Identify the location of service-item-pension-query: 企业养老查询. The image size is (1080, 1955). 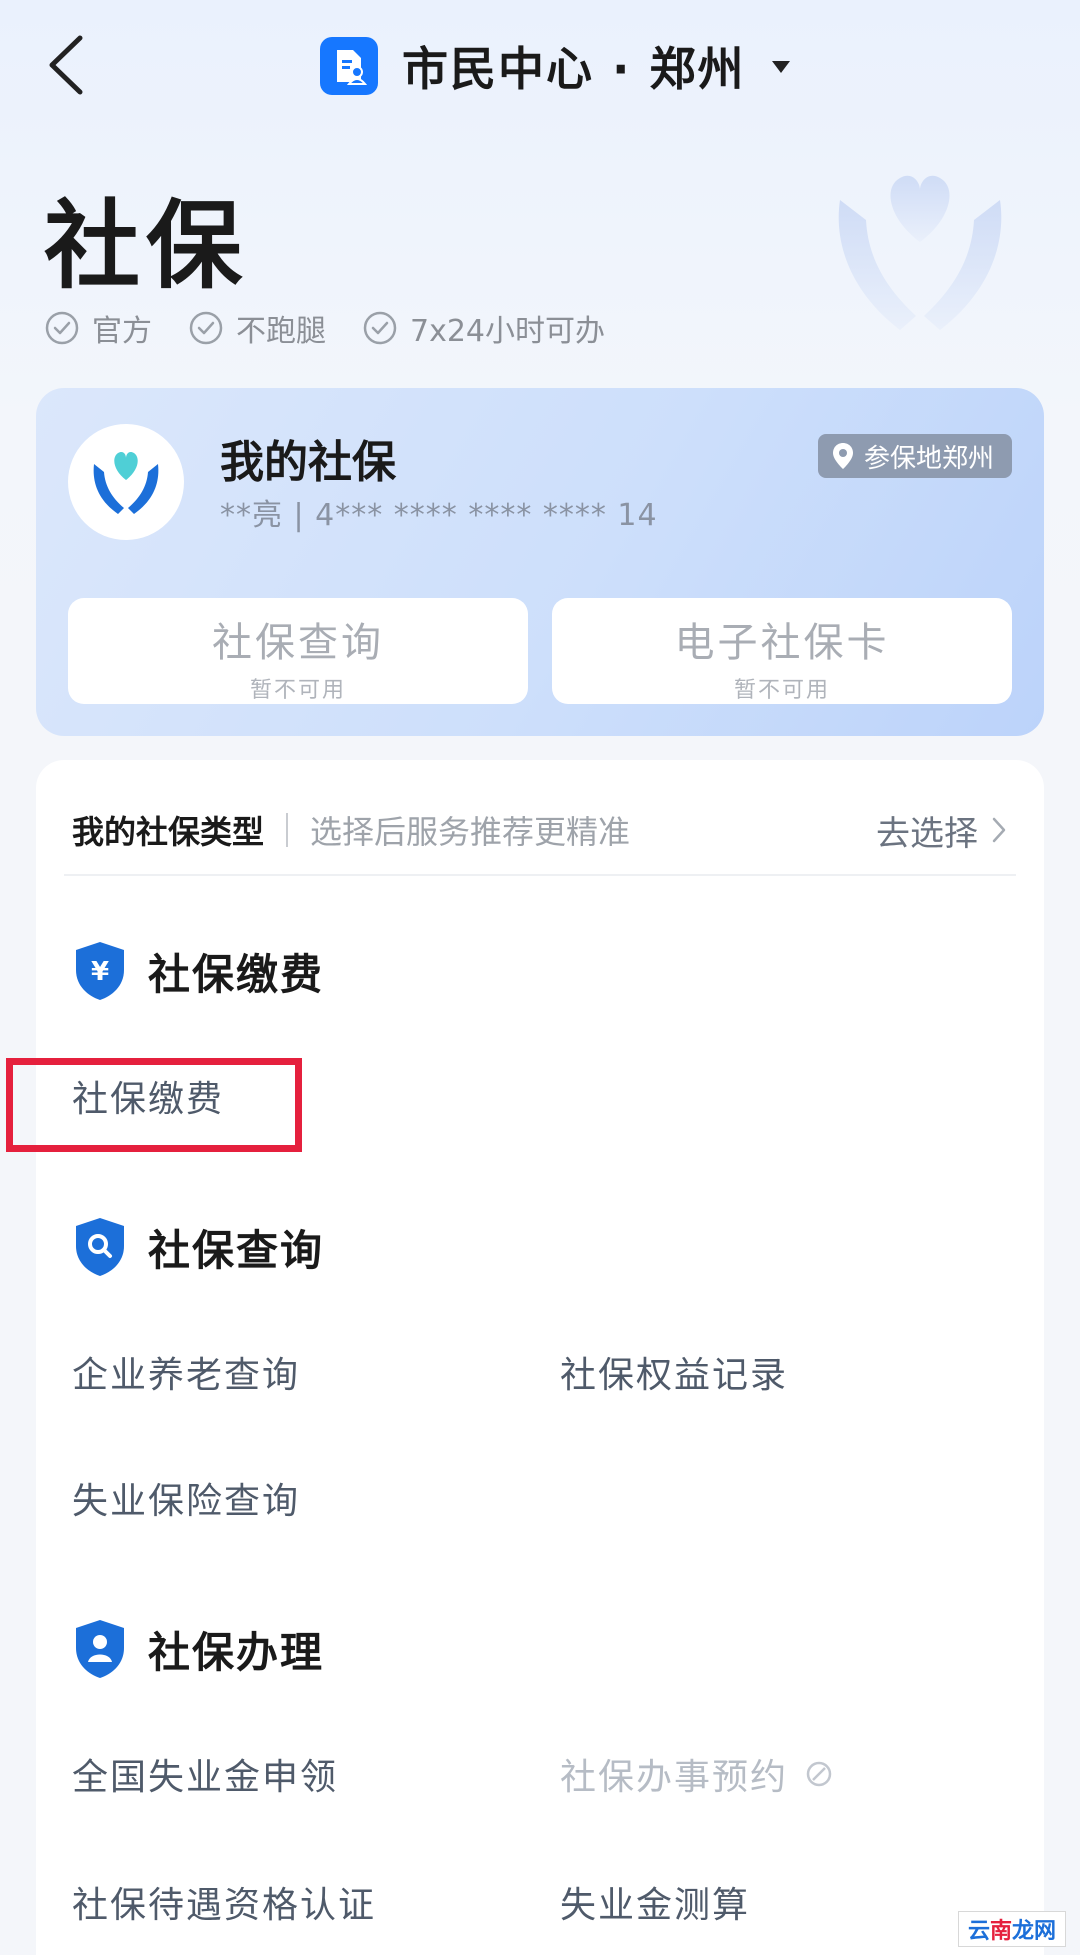
(186, 1372).